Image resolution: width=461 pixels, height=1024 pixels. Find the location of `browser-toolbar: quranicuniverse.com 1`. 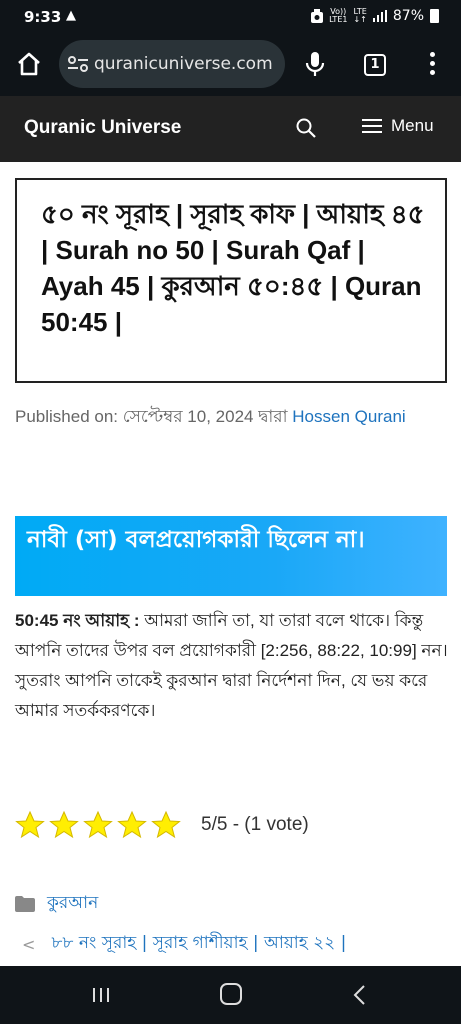

browser-toolbar: quranicuniverse.com 1 is located at coordinates (230, 65).